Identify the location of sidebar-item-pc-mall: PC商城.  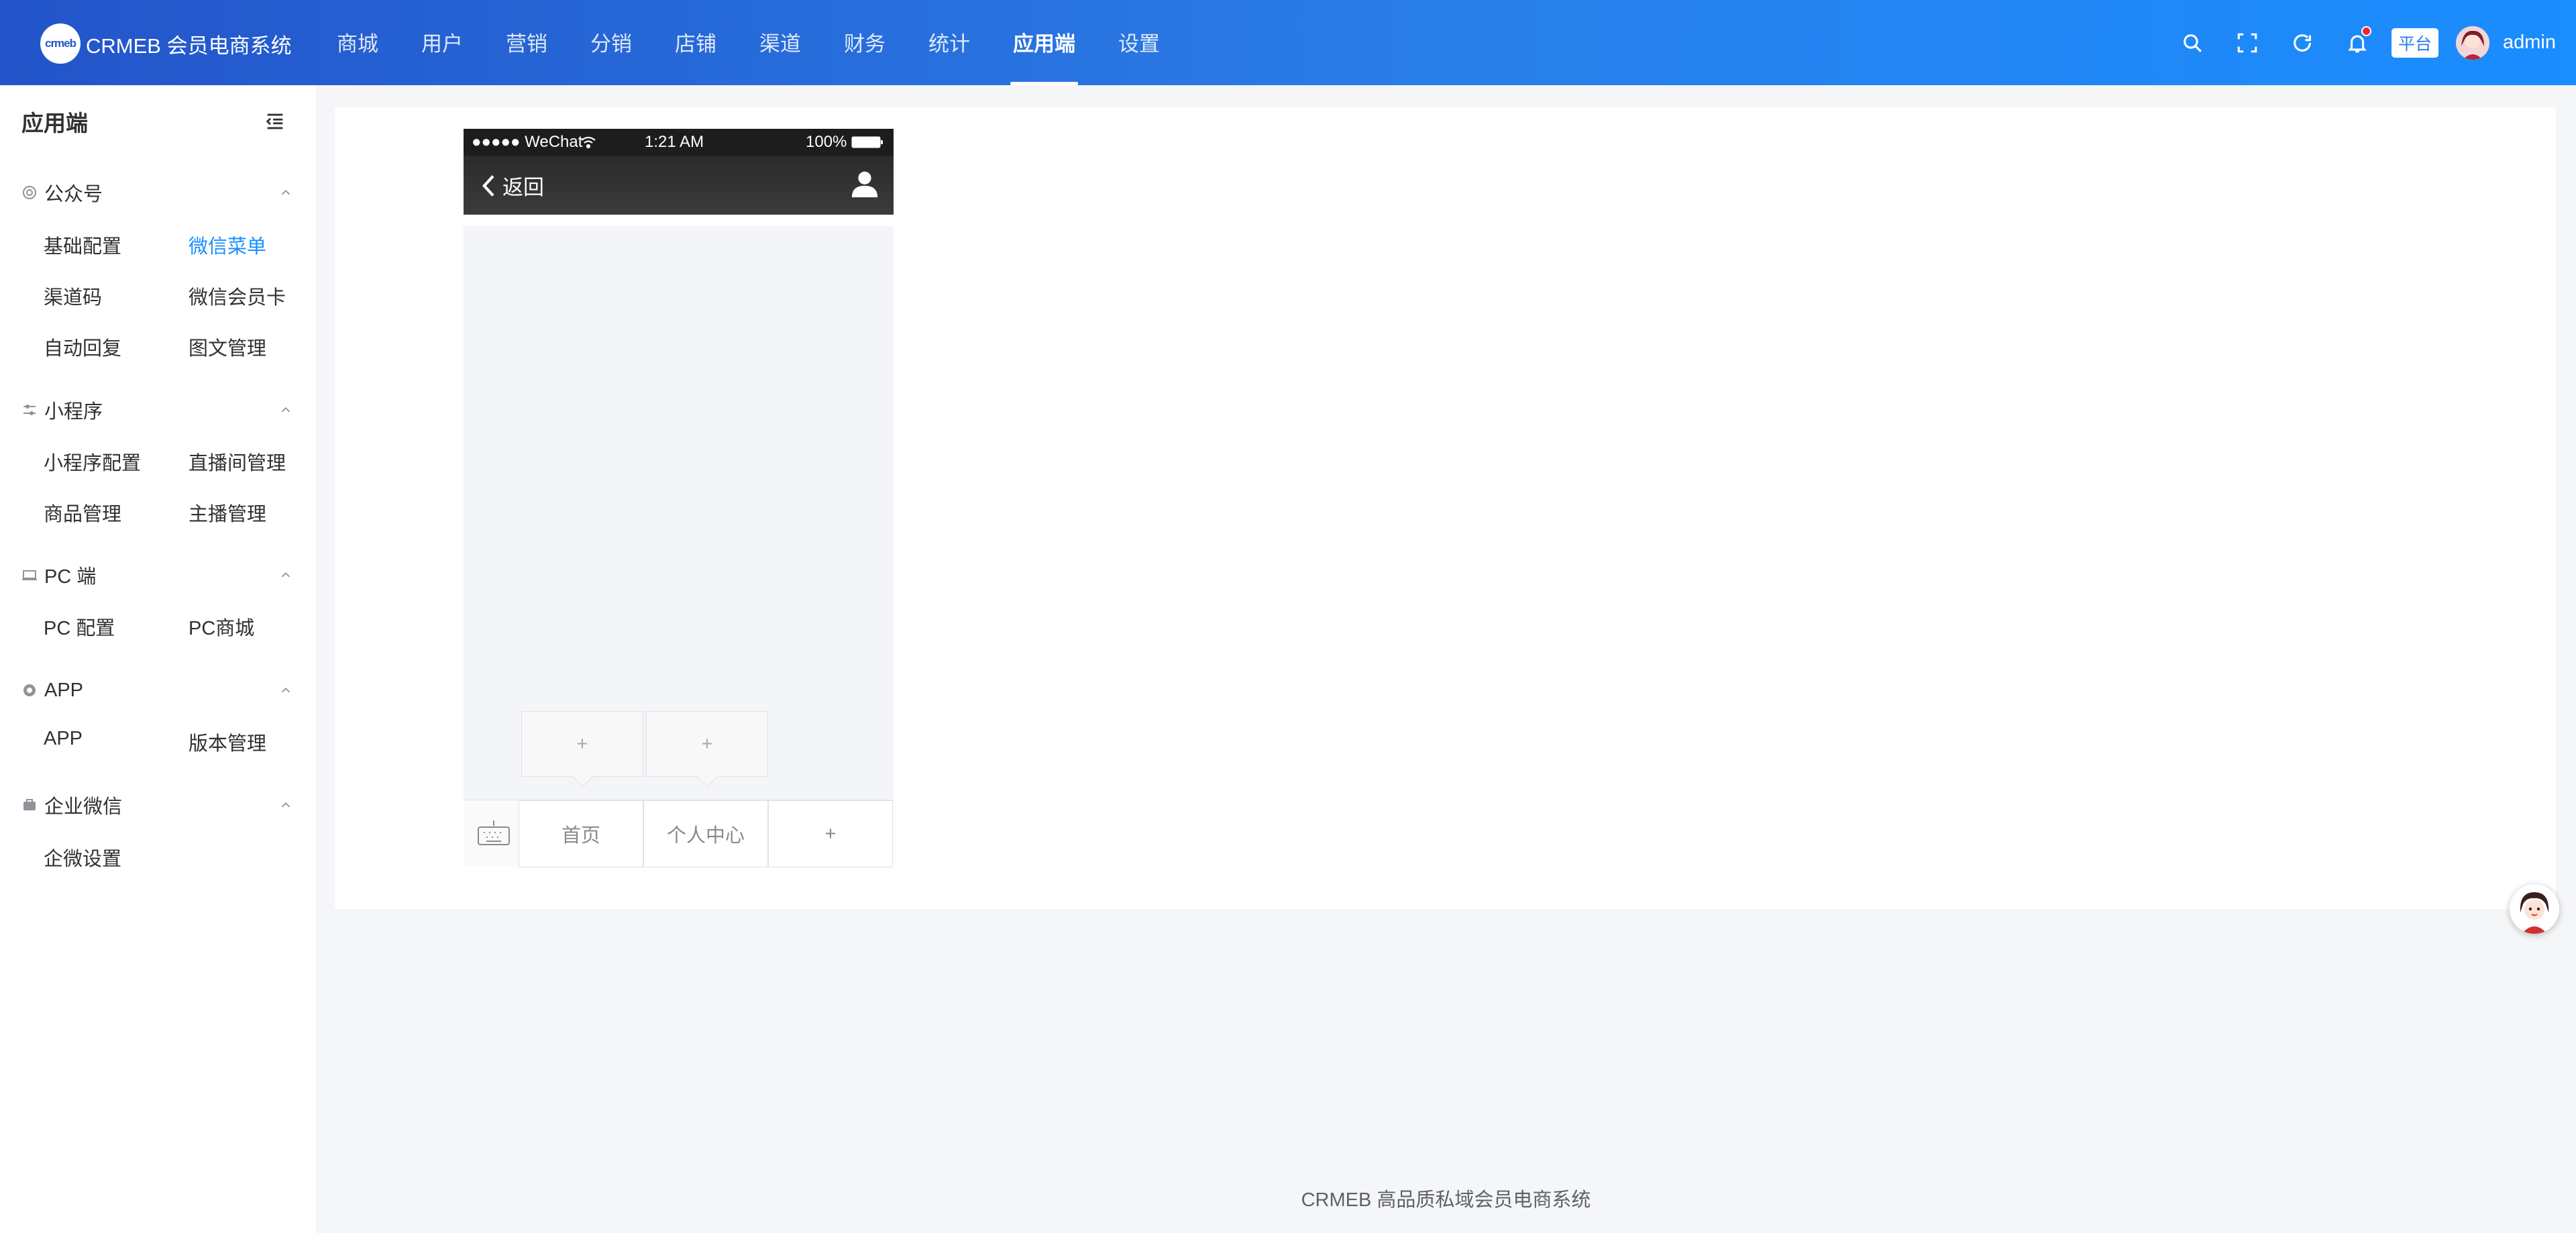
(221, 627).